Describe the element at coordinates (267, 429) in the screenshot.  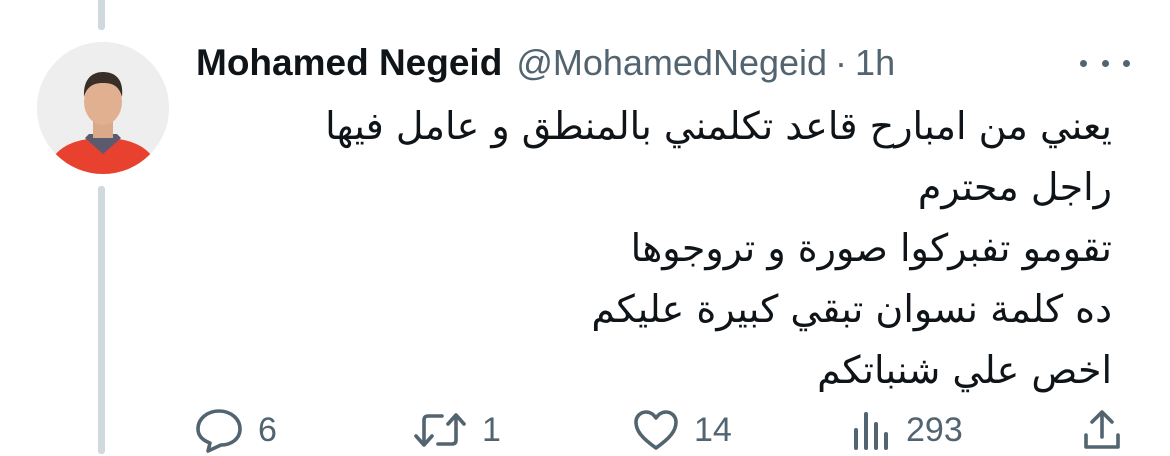
I see `reply-count: 6` at that location.